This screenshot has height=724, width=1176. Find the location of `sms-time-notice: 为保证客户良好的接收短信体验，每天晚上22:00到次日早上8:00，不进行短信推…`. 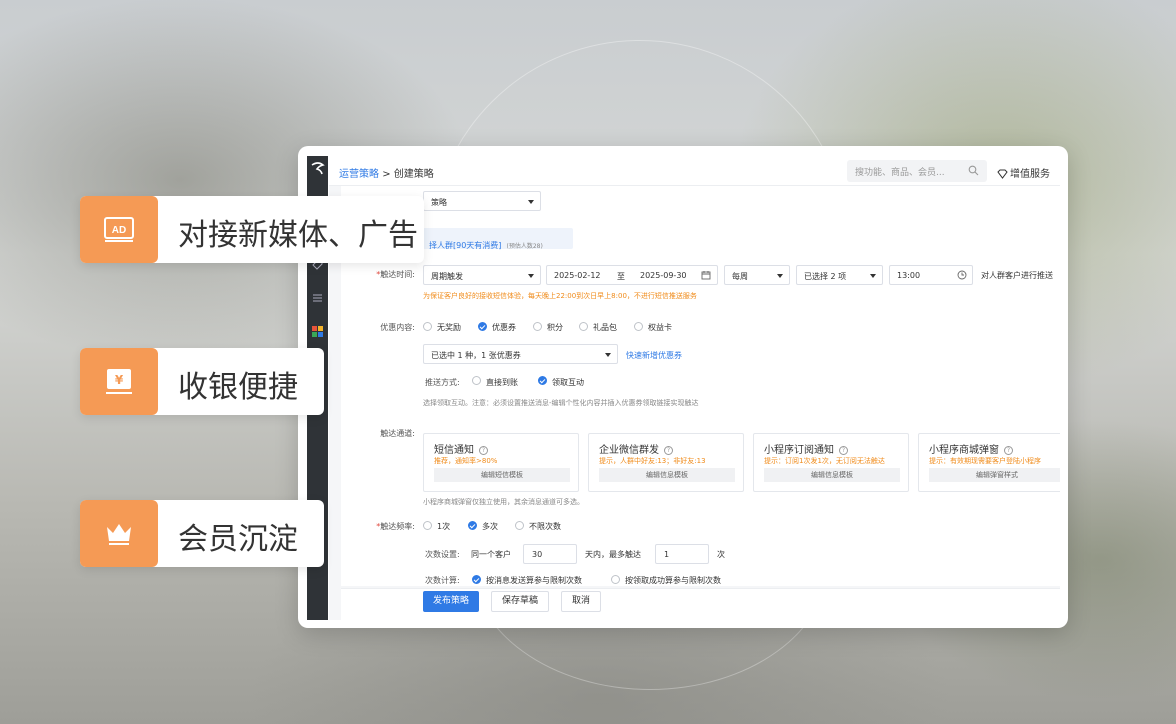

sms-time-notice: 为保证客户良好的接收短信体验，每天晚上22:00到次日早上8:00，不进行短信推… is located at coordinates (560, 296).